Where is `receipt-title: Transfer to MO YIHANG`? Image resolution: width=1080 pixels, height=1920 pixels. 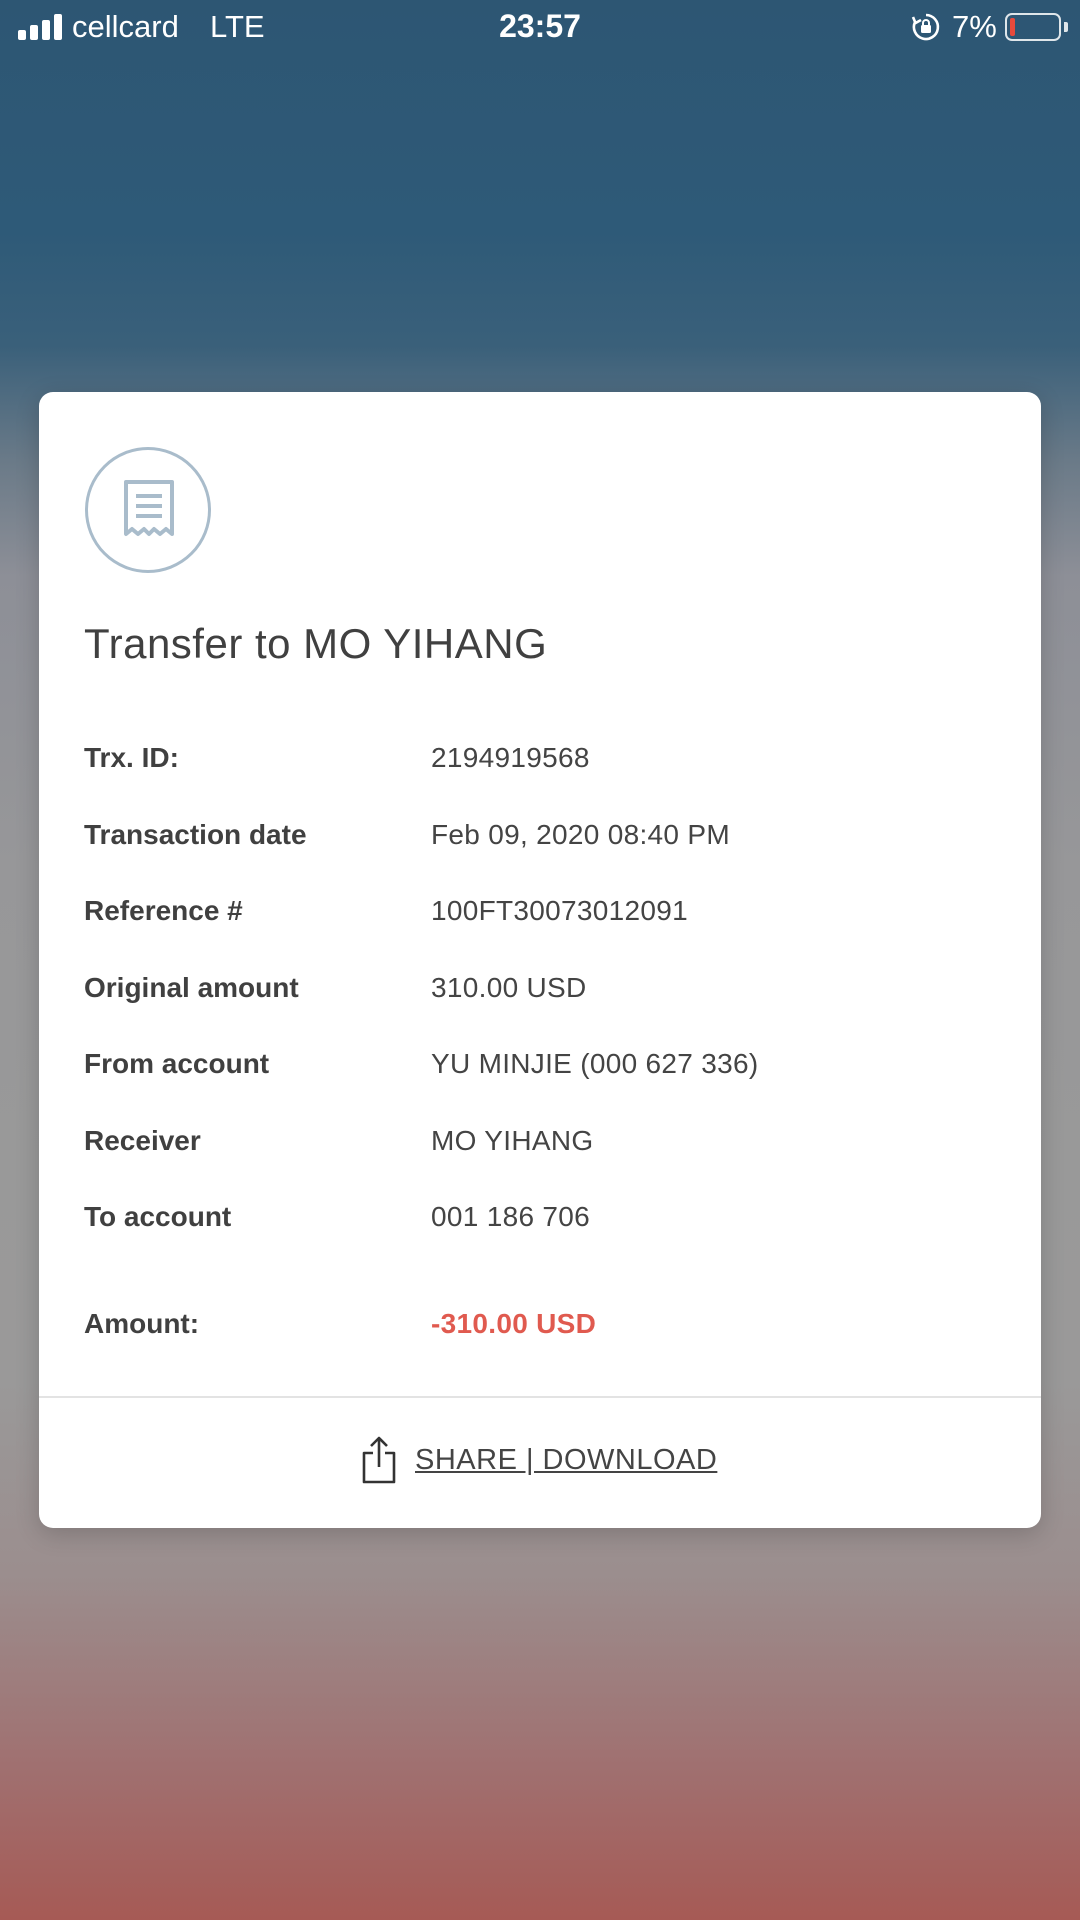 receipt-title: Transfer to MO YIHANG is located at coordinates (316, 643).